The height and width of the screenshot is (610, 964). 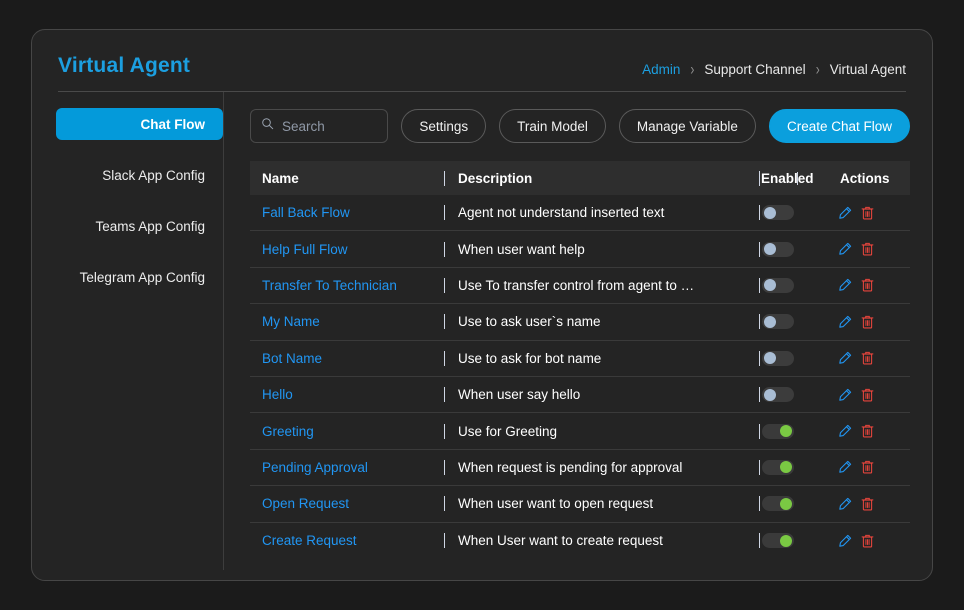 I want to click on chat-flow-link: Bot Name, so click(x=292, y=358).